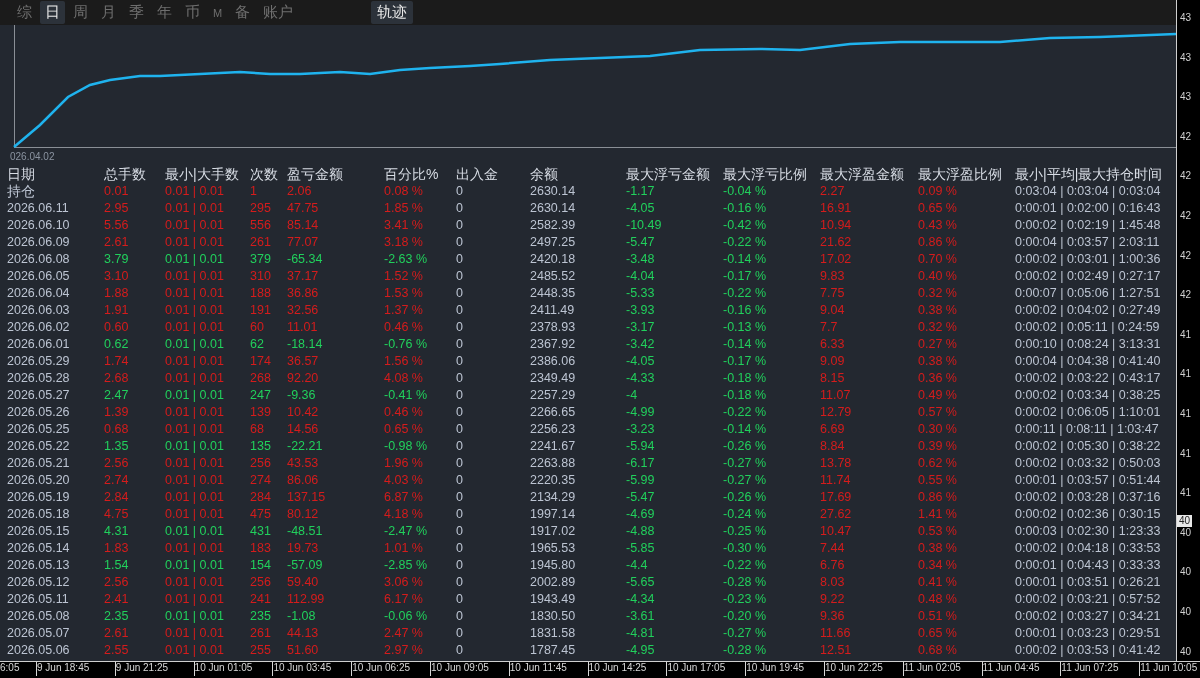 The image size is (1200, 678). What do you see at coordinates (829, 326) in the screenshot?
I see `table-cell-text: 7.7` at bounding box center [829, 326].